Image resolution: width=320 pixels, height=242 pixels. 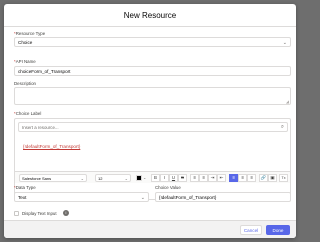 What do you see at coordinates (150, 229) in the screenshot?
I see `modal-footer: Cancel Done` at bounding box center [150, 229].